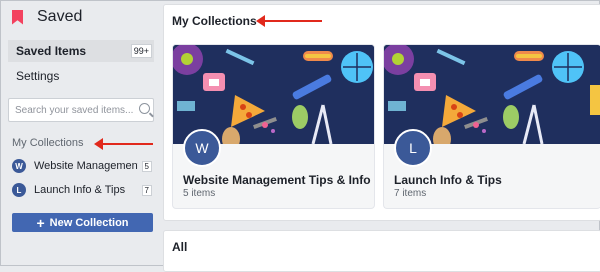 The height and width of the screenshot is (272, 600). I want to click on collection-count: 5, so click(146, 166).